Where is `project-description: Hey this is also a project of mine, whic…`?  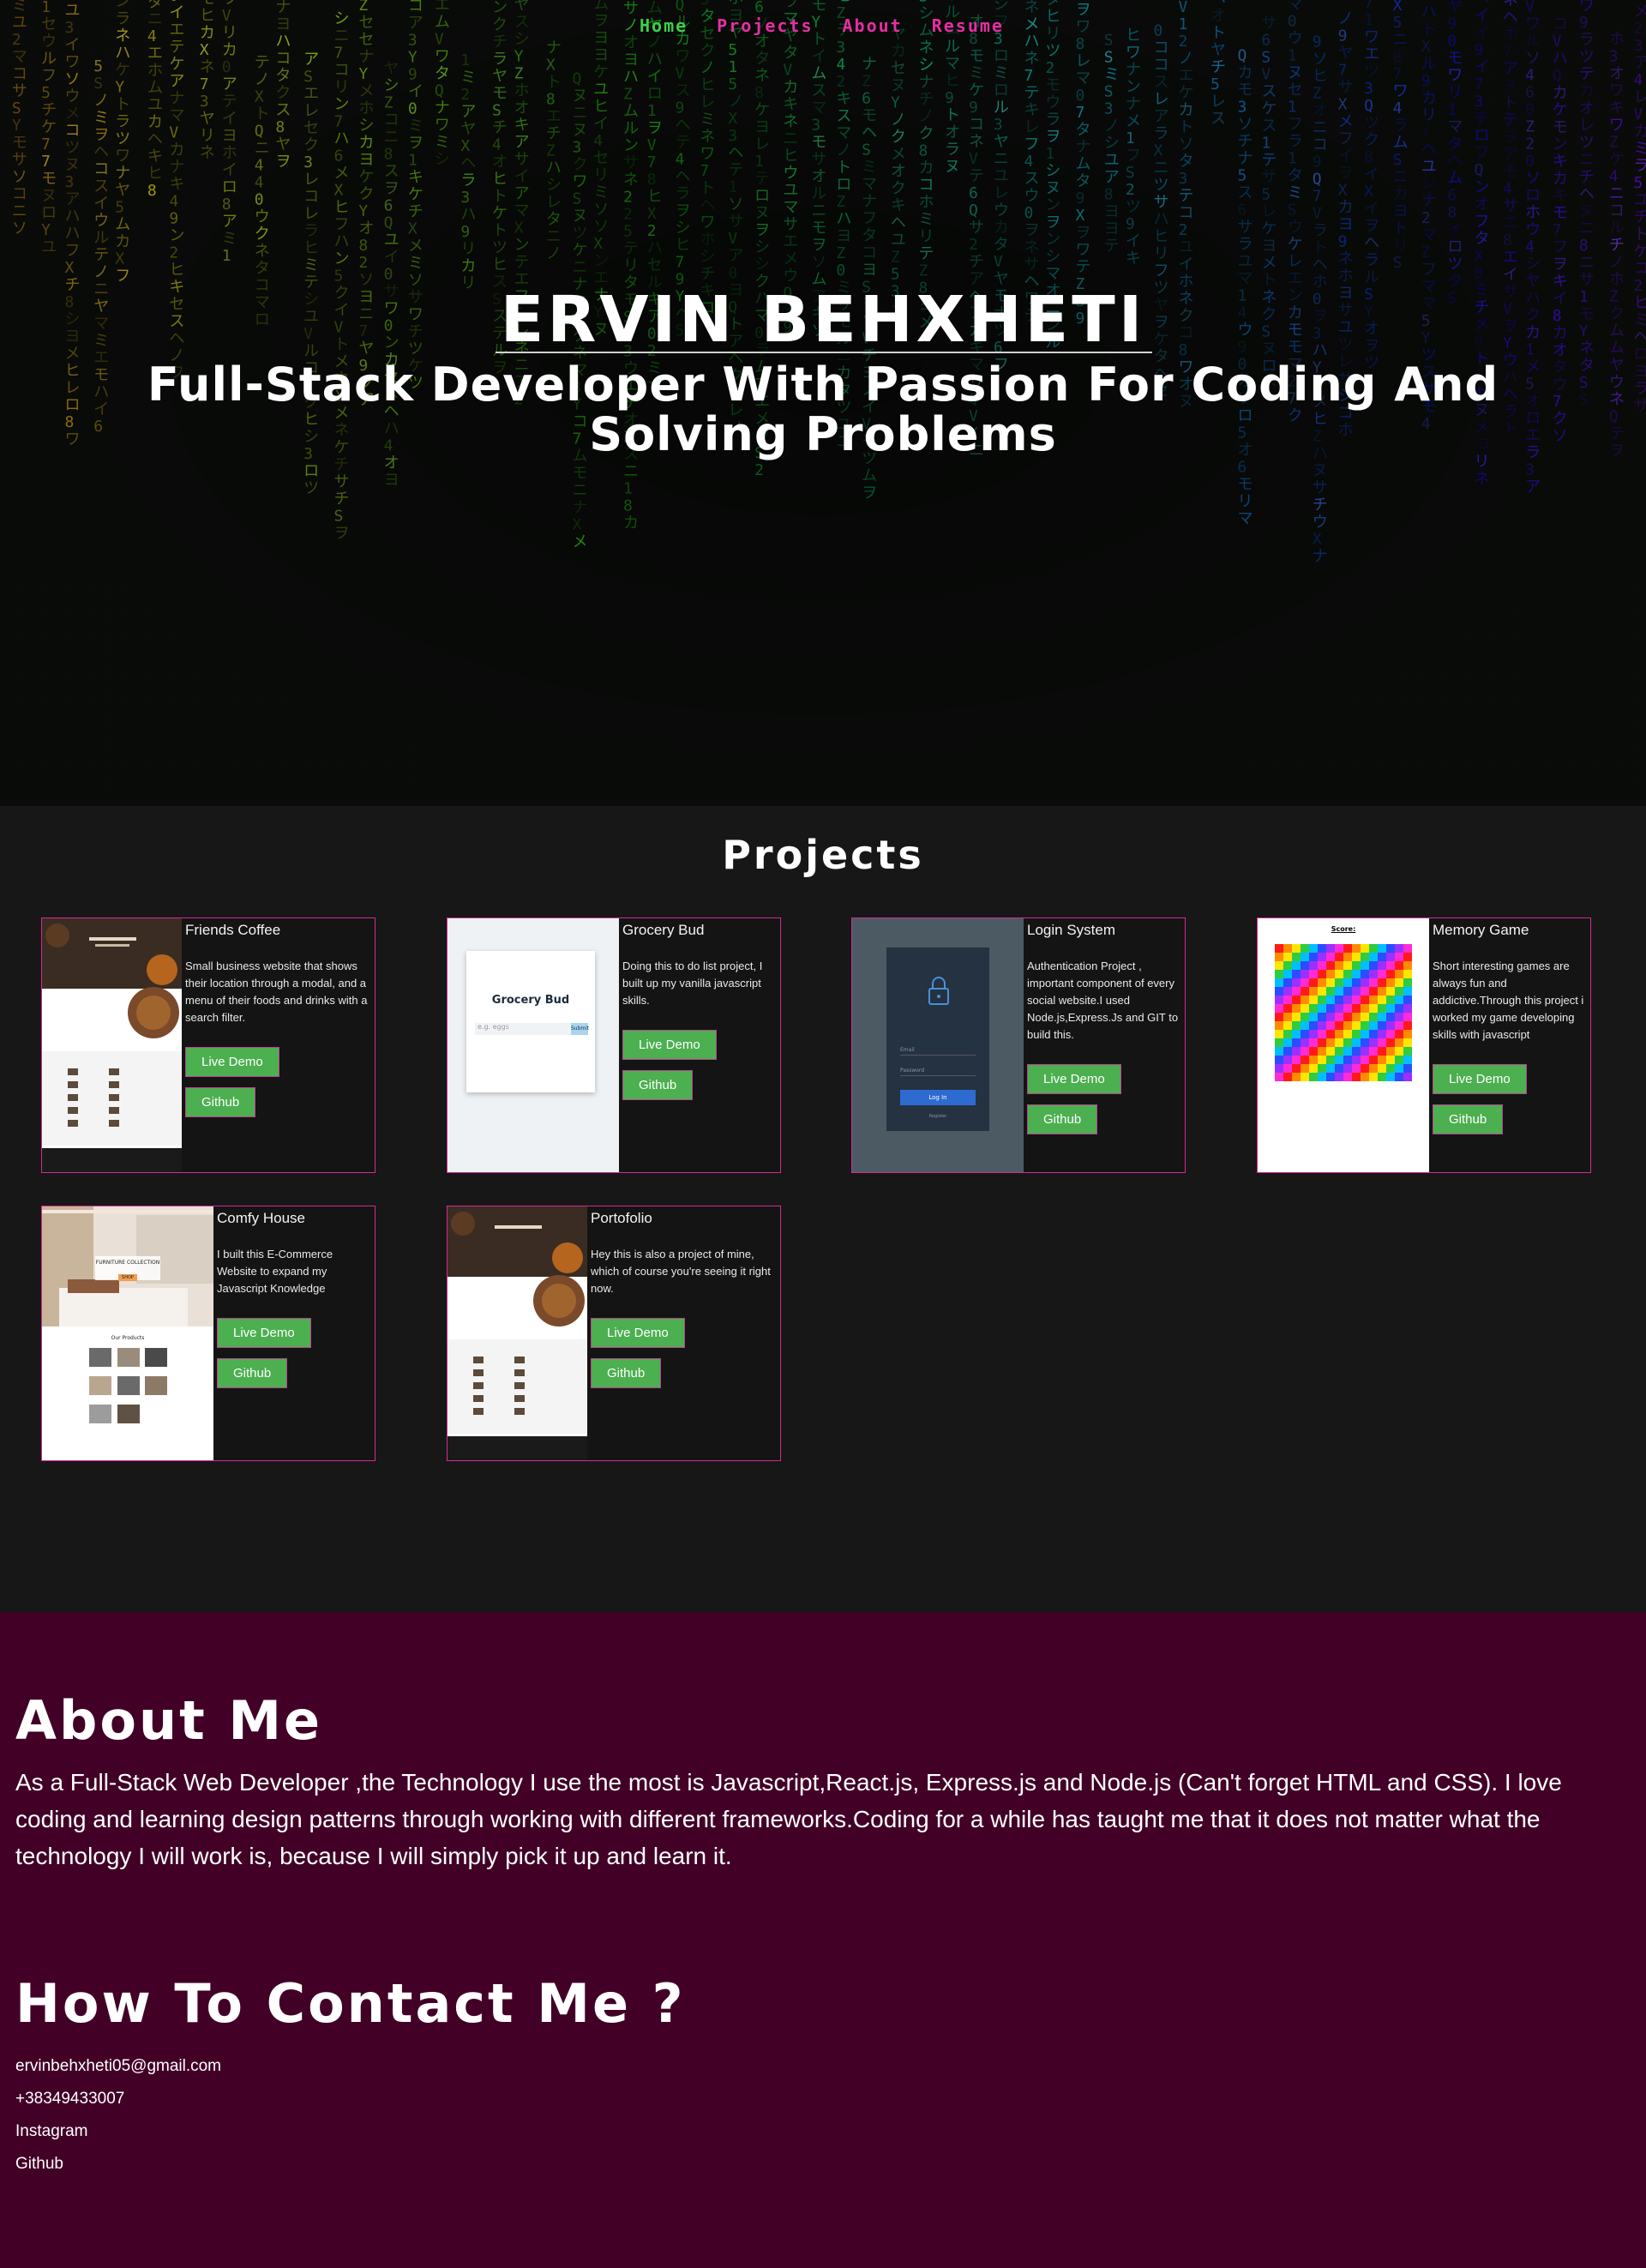 project-description: Hey this is also a project of mine, whic… is located at coordinates (681, 1271).